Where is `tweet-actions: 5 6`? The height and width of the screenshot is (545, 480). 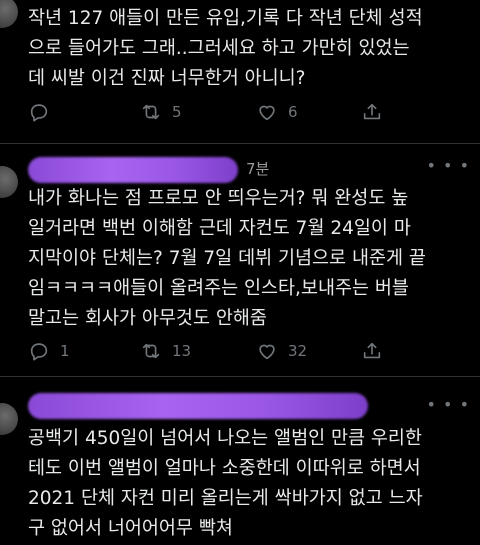
tweet-actions: 5 6 is located at coordinates (248, 113).